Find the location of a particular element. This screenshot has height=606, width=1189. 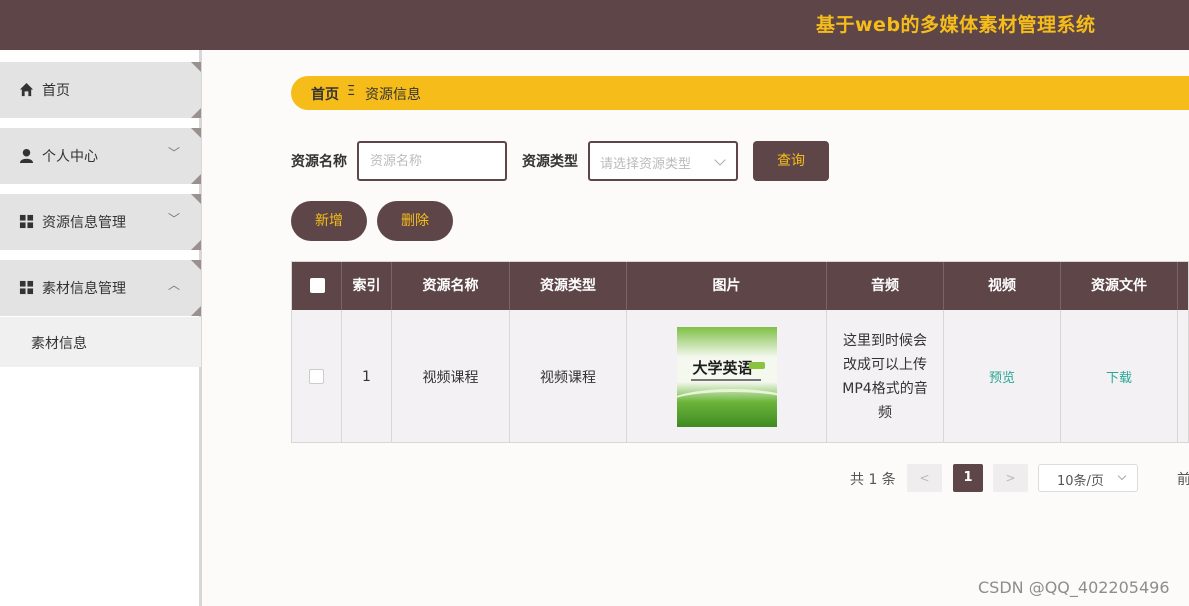

image-cell: 大学英语 is located at coordinates (727, 376).